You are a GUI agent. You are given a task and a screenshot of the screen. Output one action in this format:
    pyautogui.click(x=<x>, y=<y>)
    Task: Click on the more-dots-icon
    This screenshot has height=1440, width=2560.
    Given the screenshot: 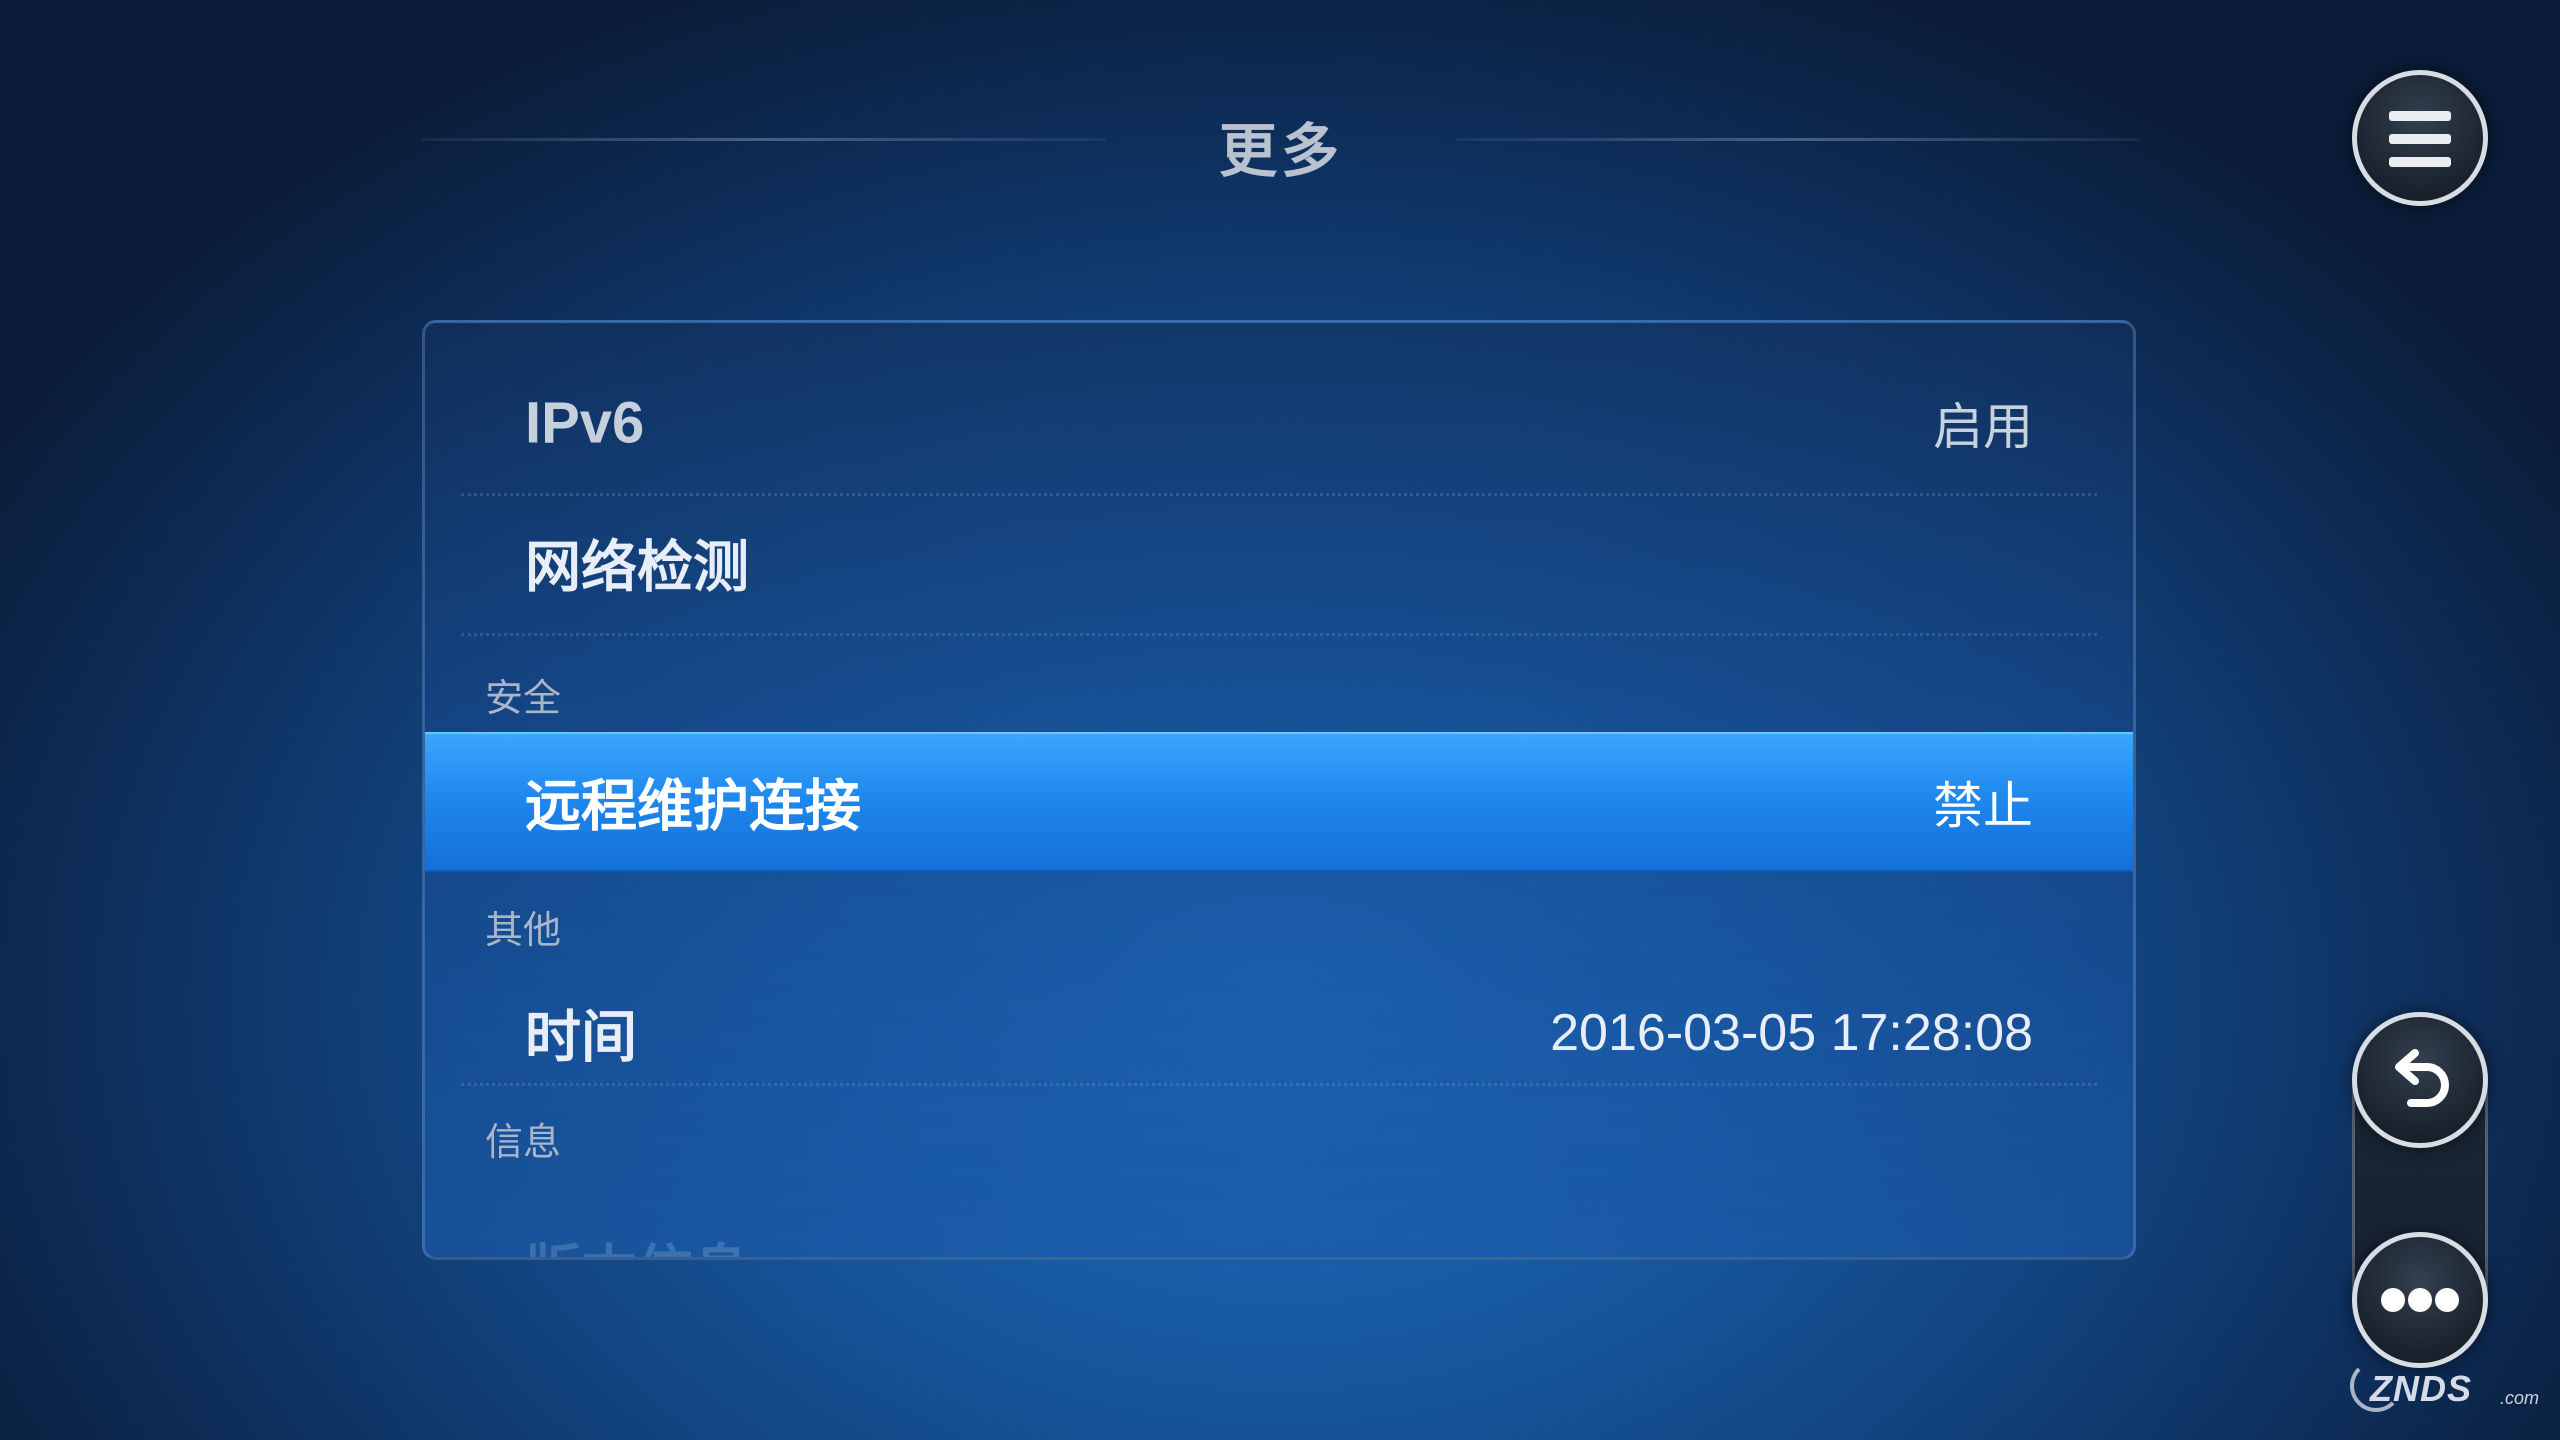 What is the action you would take?
    pyautogui.click(x=2420, y=1300)
    